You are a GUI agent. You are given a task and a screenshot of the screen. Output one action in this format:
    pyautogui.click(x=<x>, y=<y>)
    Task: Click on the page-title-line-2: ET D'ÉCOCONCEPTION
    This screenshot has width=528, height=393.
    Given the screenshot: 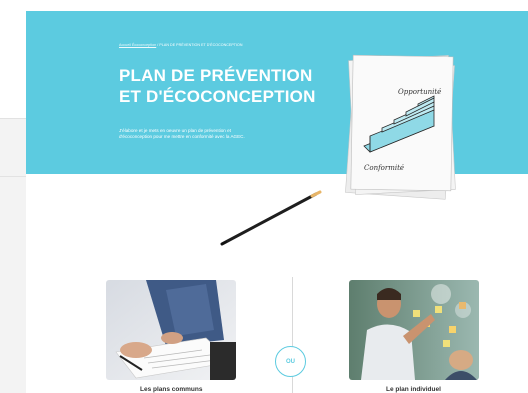 What is the action you would take?
    pyautogui.click(x=217, y=96)
    